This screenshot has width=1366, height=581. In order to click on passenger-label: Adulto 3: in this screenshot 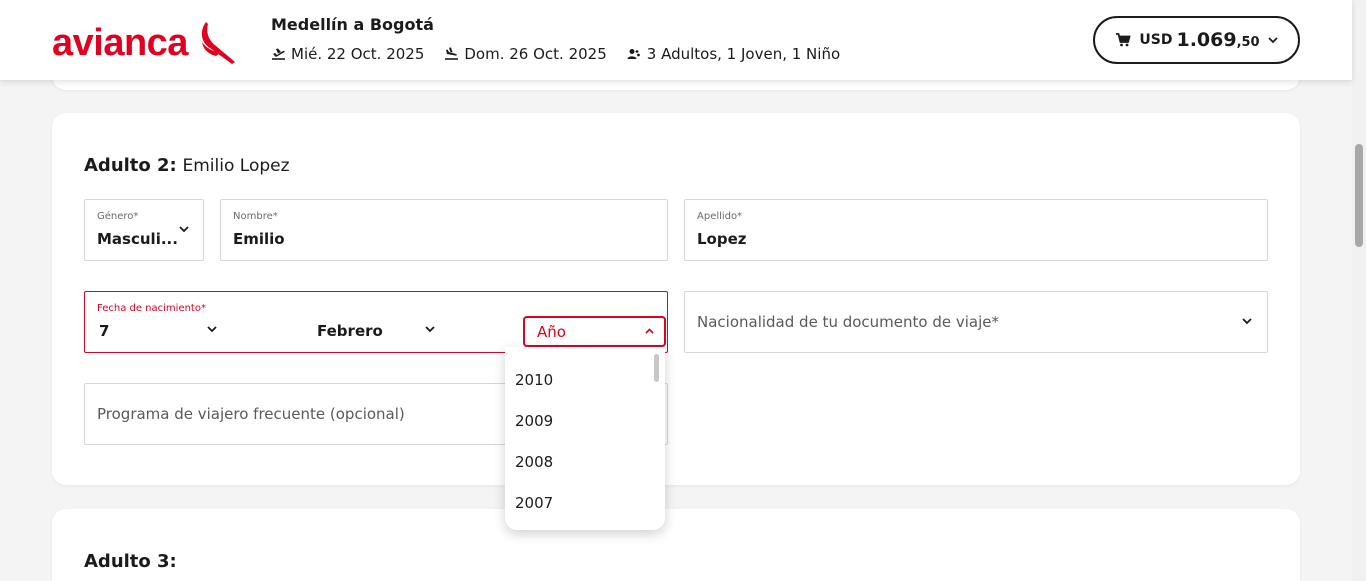, I will do `click(130, 561)`.